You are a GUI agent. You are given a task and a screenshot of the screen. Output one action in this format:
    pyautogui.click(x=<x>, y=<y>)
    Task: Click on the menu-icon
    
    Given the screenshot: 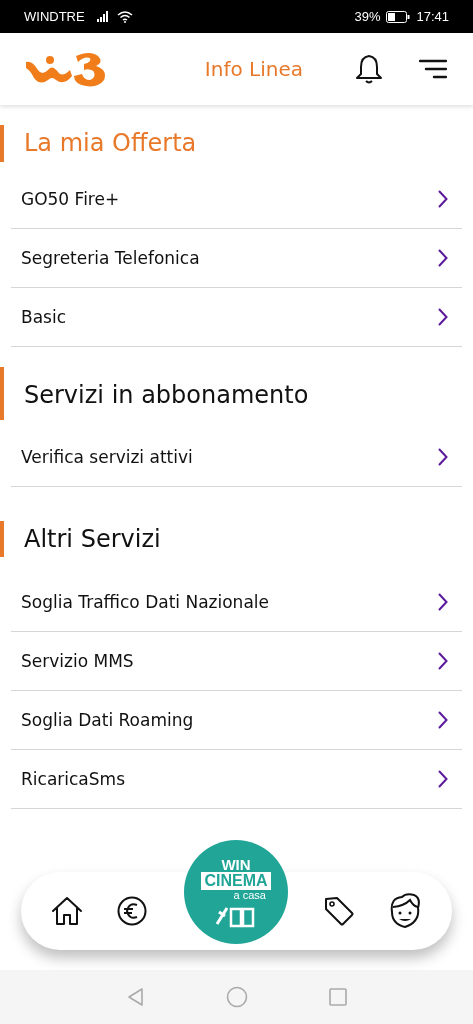 What is the action you would take?
    pyautogui.click(x=433, y=69)
    